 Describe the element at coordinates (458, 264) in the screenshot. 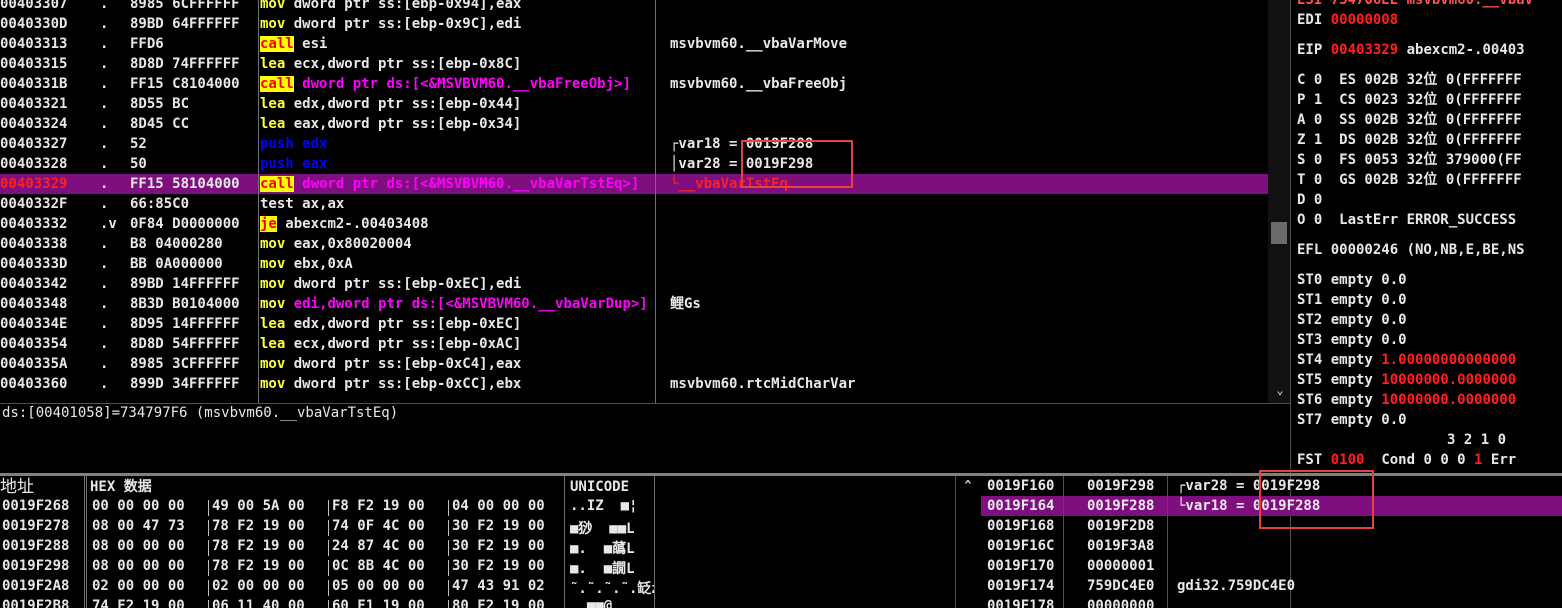

I see `disasm-instruction: mov ebx,0xA` at that location.